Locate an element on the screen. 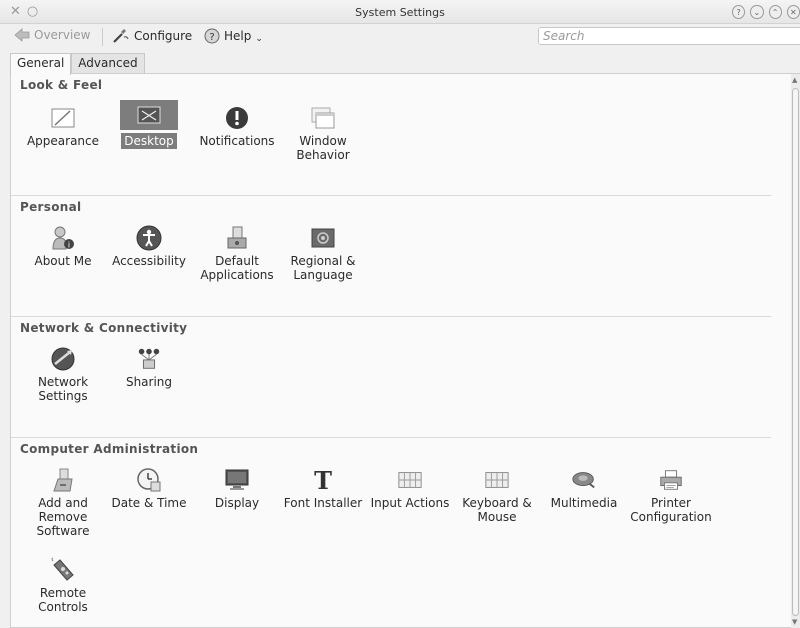 This screenshot has height=628, width=800. item-accessibility: Accessibility is located at coordinates (149, 246).